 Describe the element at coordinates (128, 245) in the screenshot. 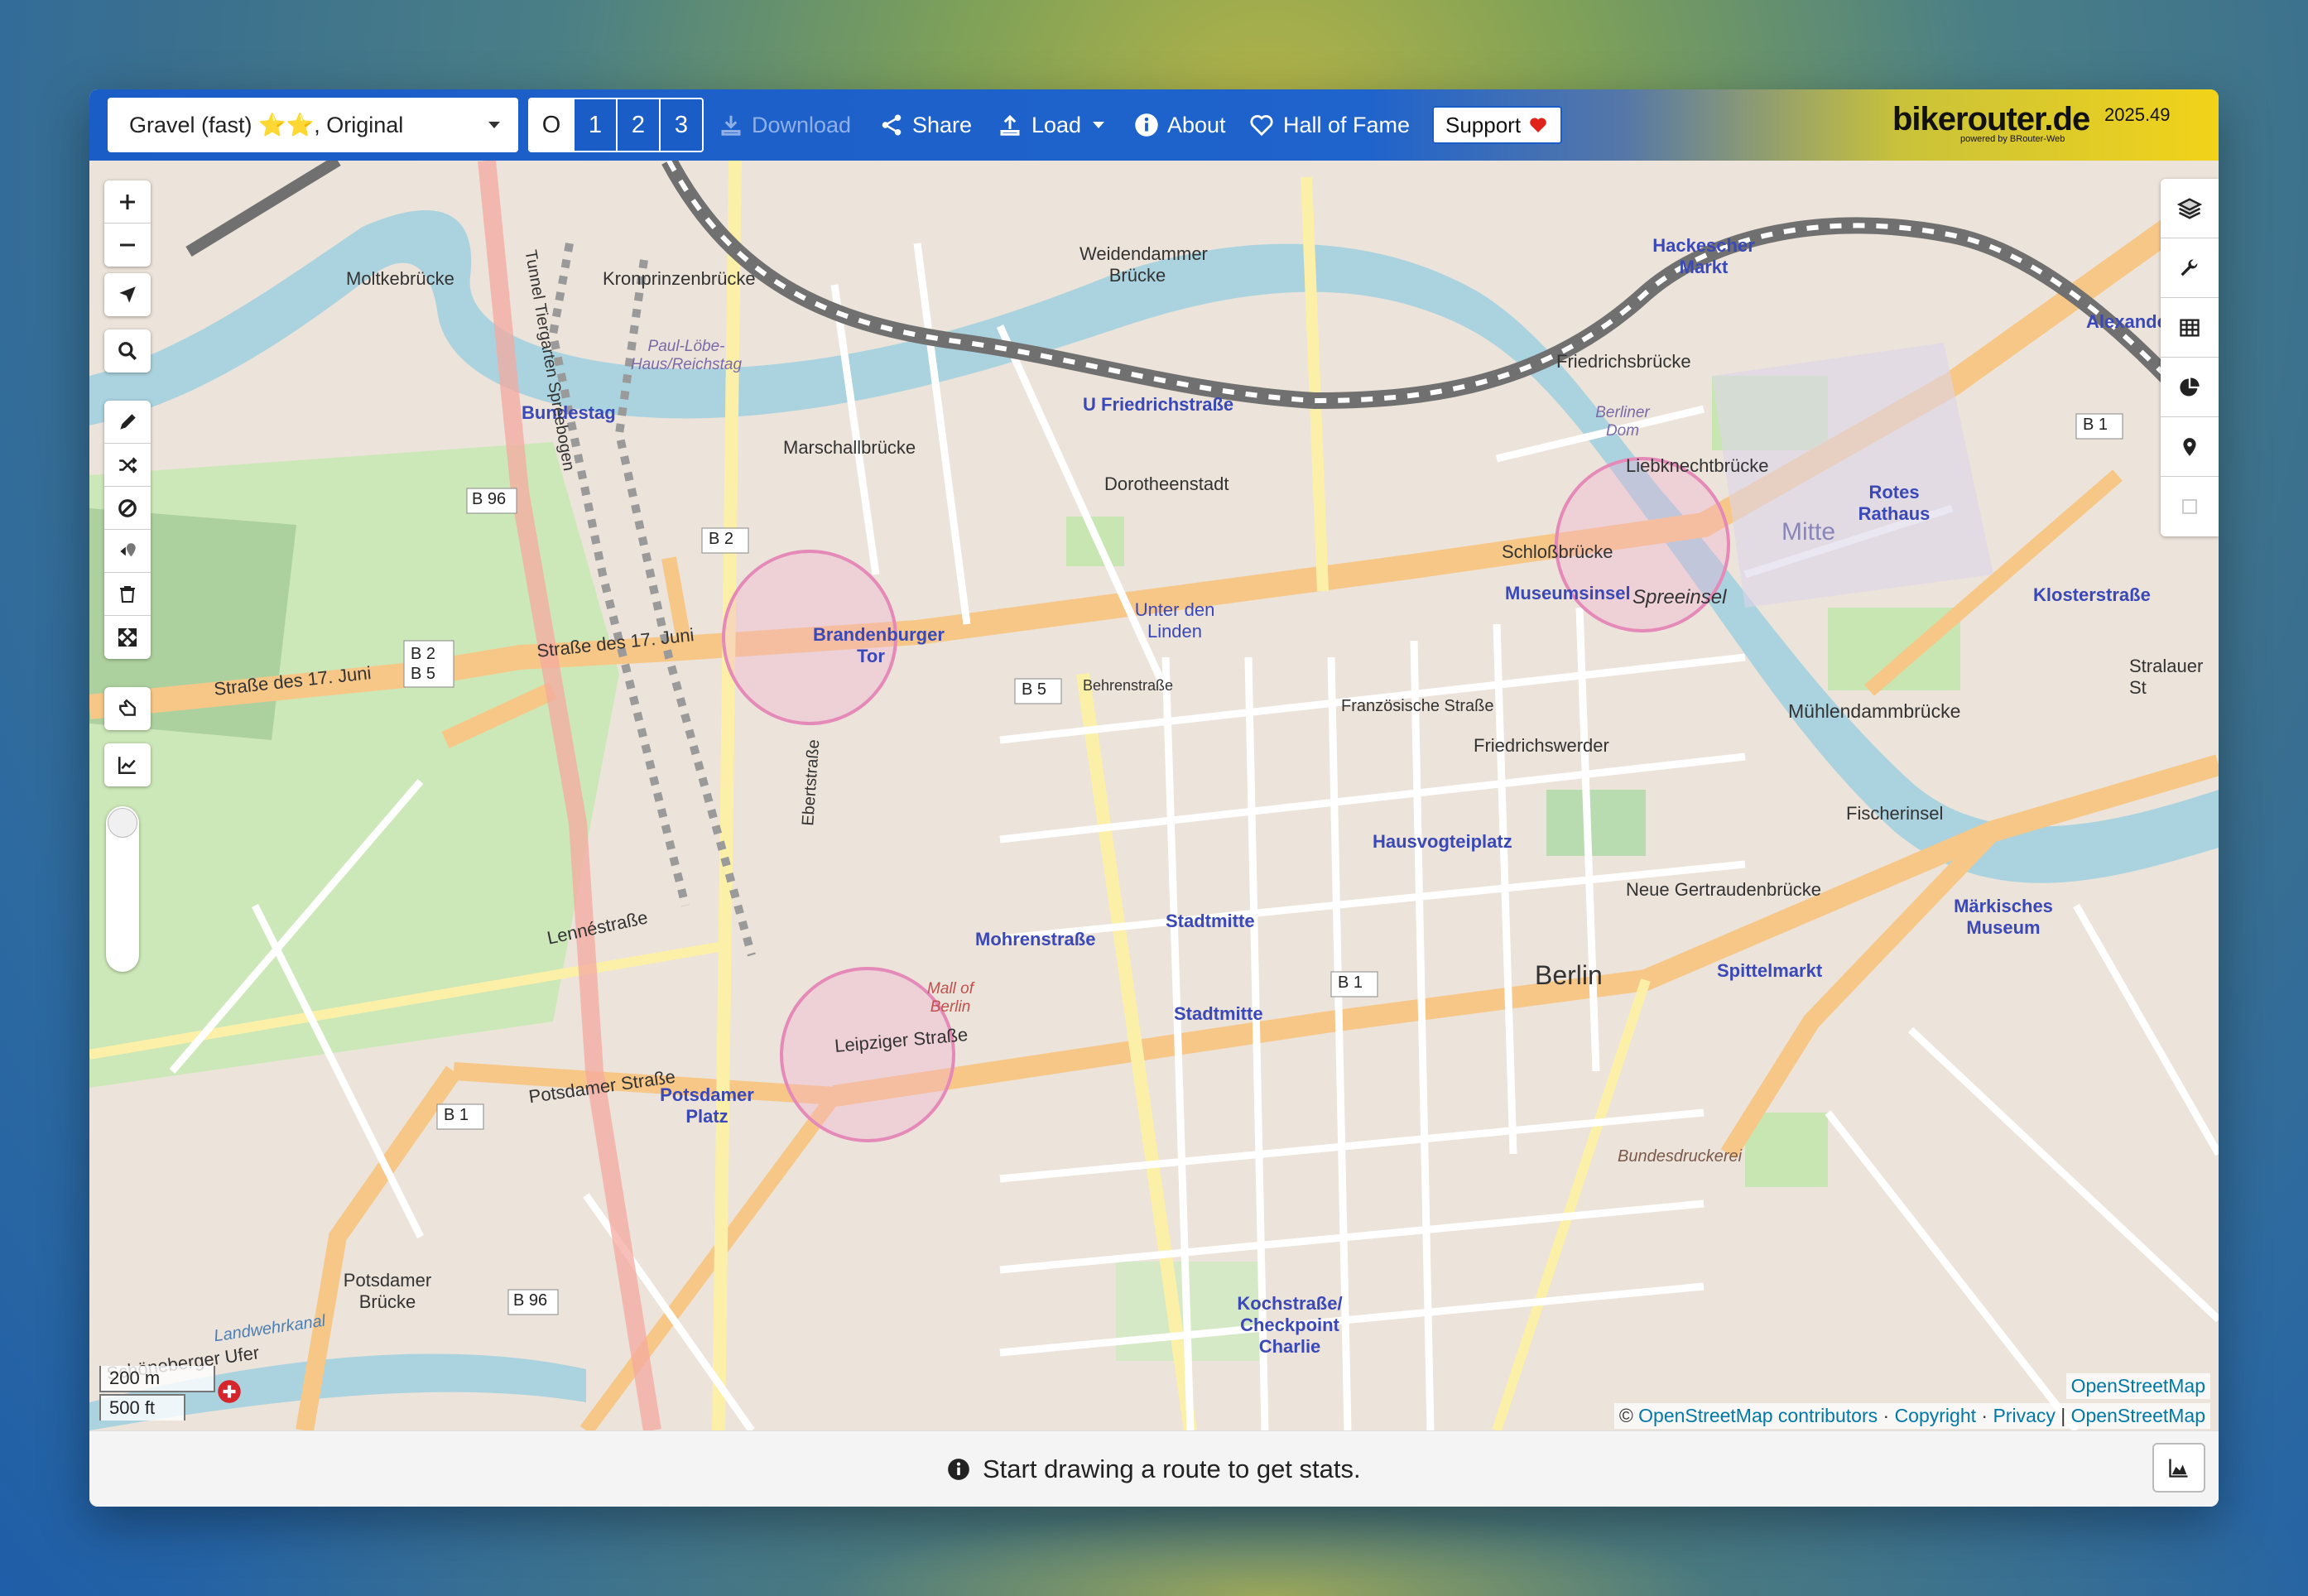

I see `zoom-out-button` at that location.